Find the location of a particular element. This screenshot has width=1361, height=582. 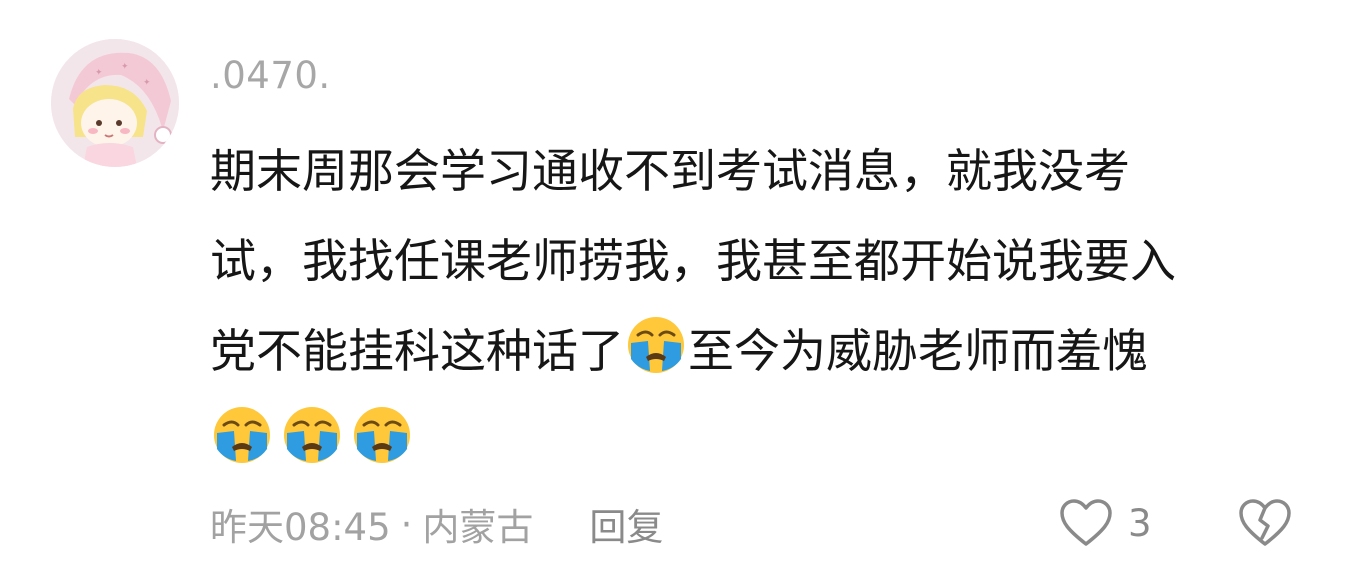

heart-outline-icon is located at coordinates (1086, 522).